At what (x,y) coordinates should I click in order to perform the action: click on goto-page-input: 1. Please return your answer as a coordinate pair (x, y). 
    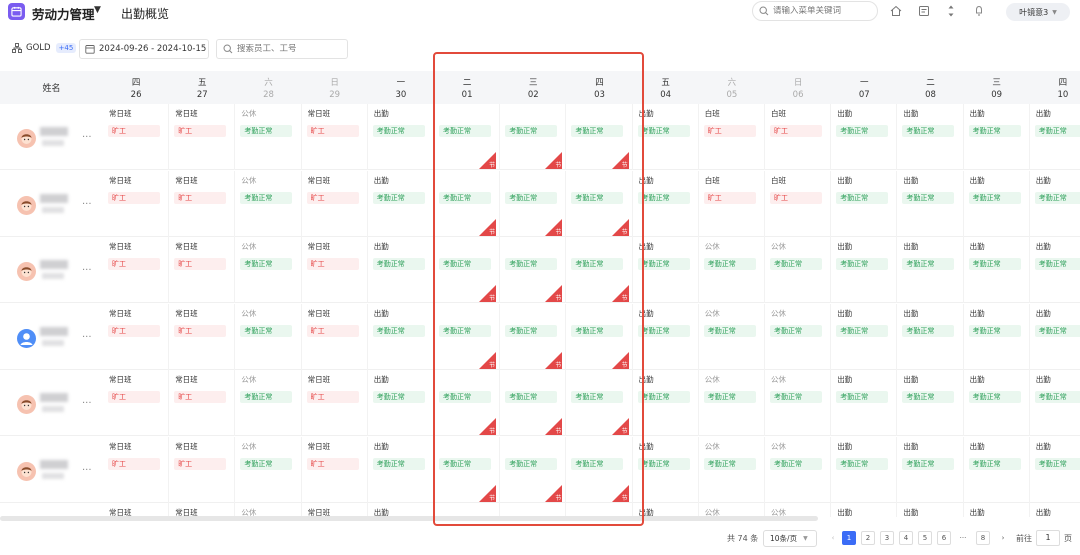
    Looking at the image, I should click on (1048, 538).